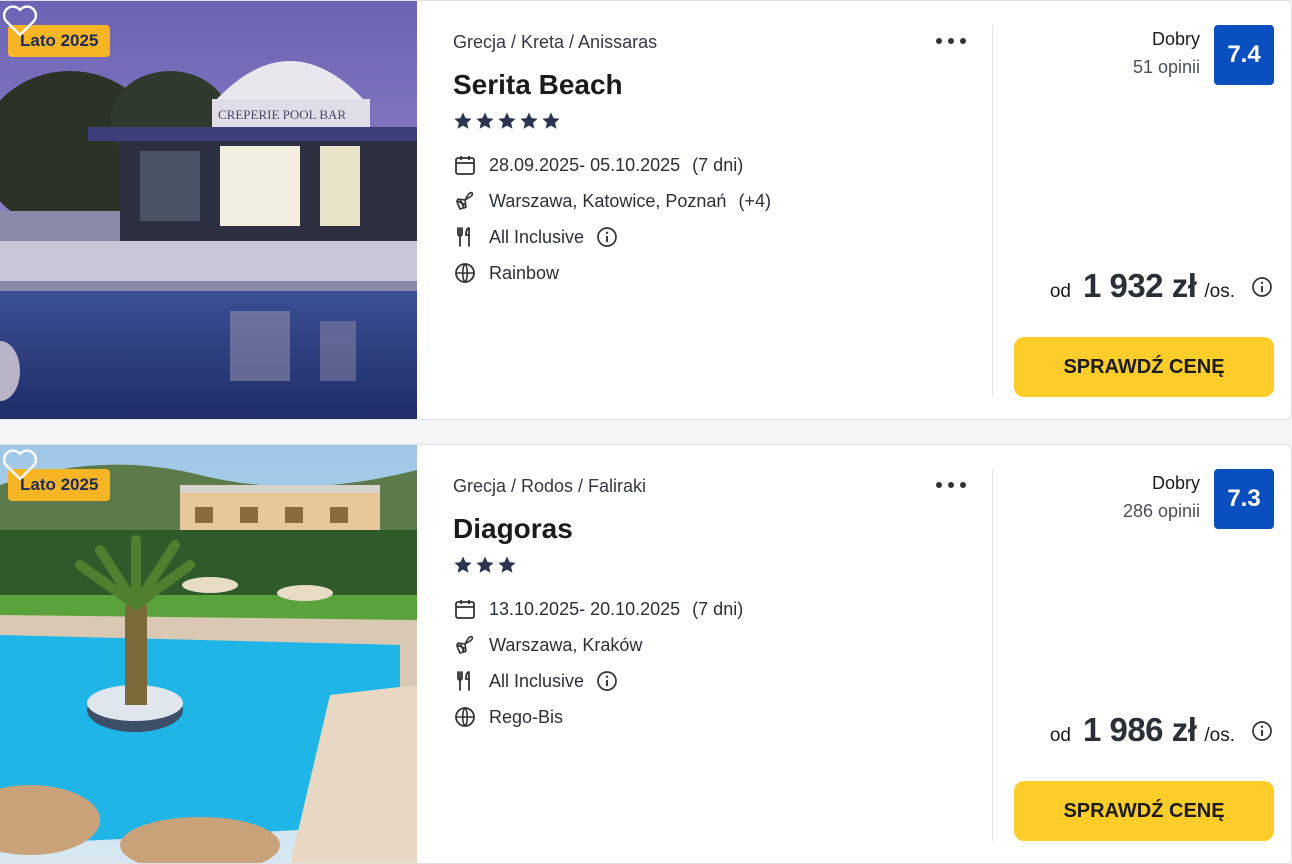  Describe the element at coordinates (538, 85) in the screenshot. I see `hotel-name: Serita Beach` at that location.